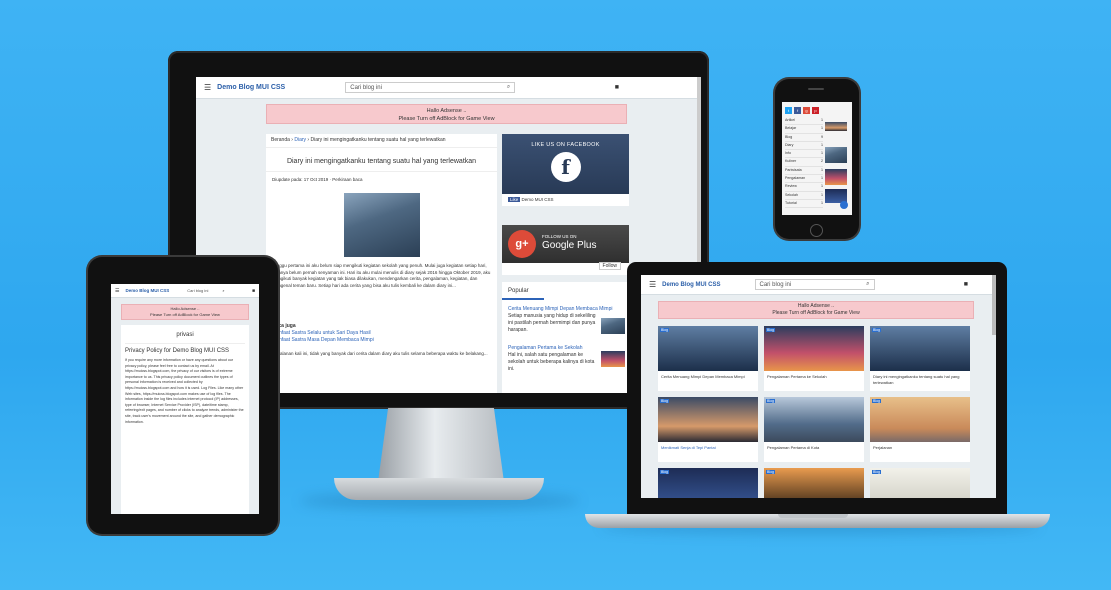 This screenshot has width=1111, height=590. I want to click on social-icon: p, so click(815, 110).